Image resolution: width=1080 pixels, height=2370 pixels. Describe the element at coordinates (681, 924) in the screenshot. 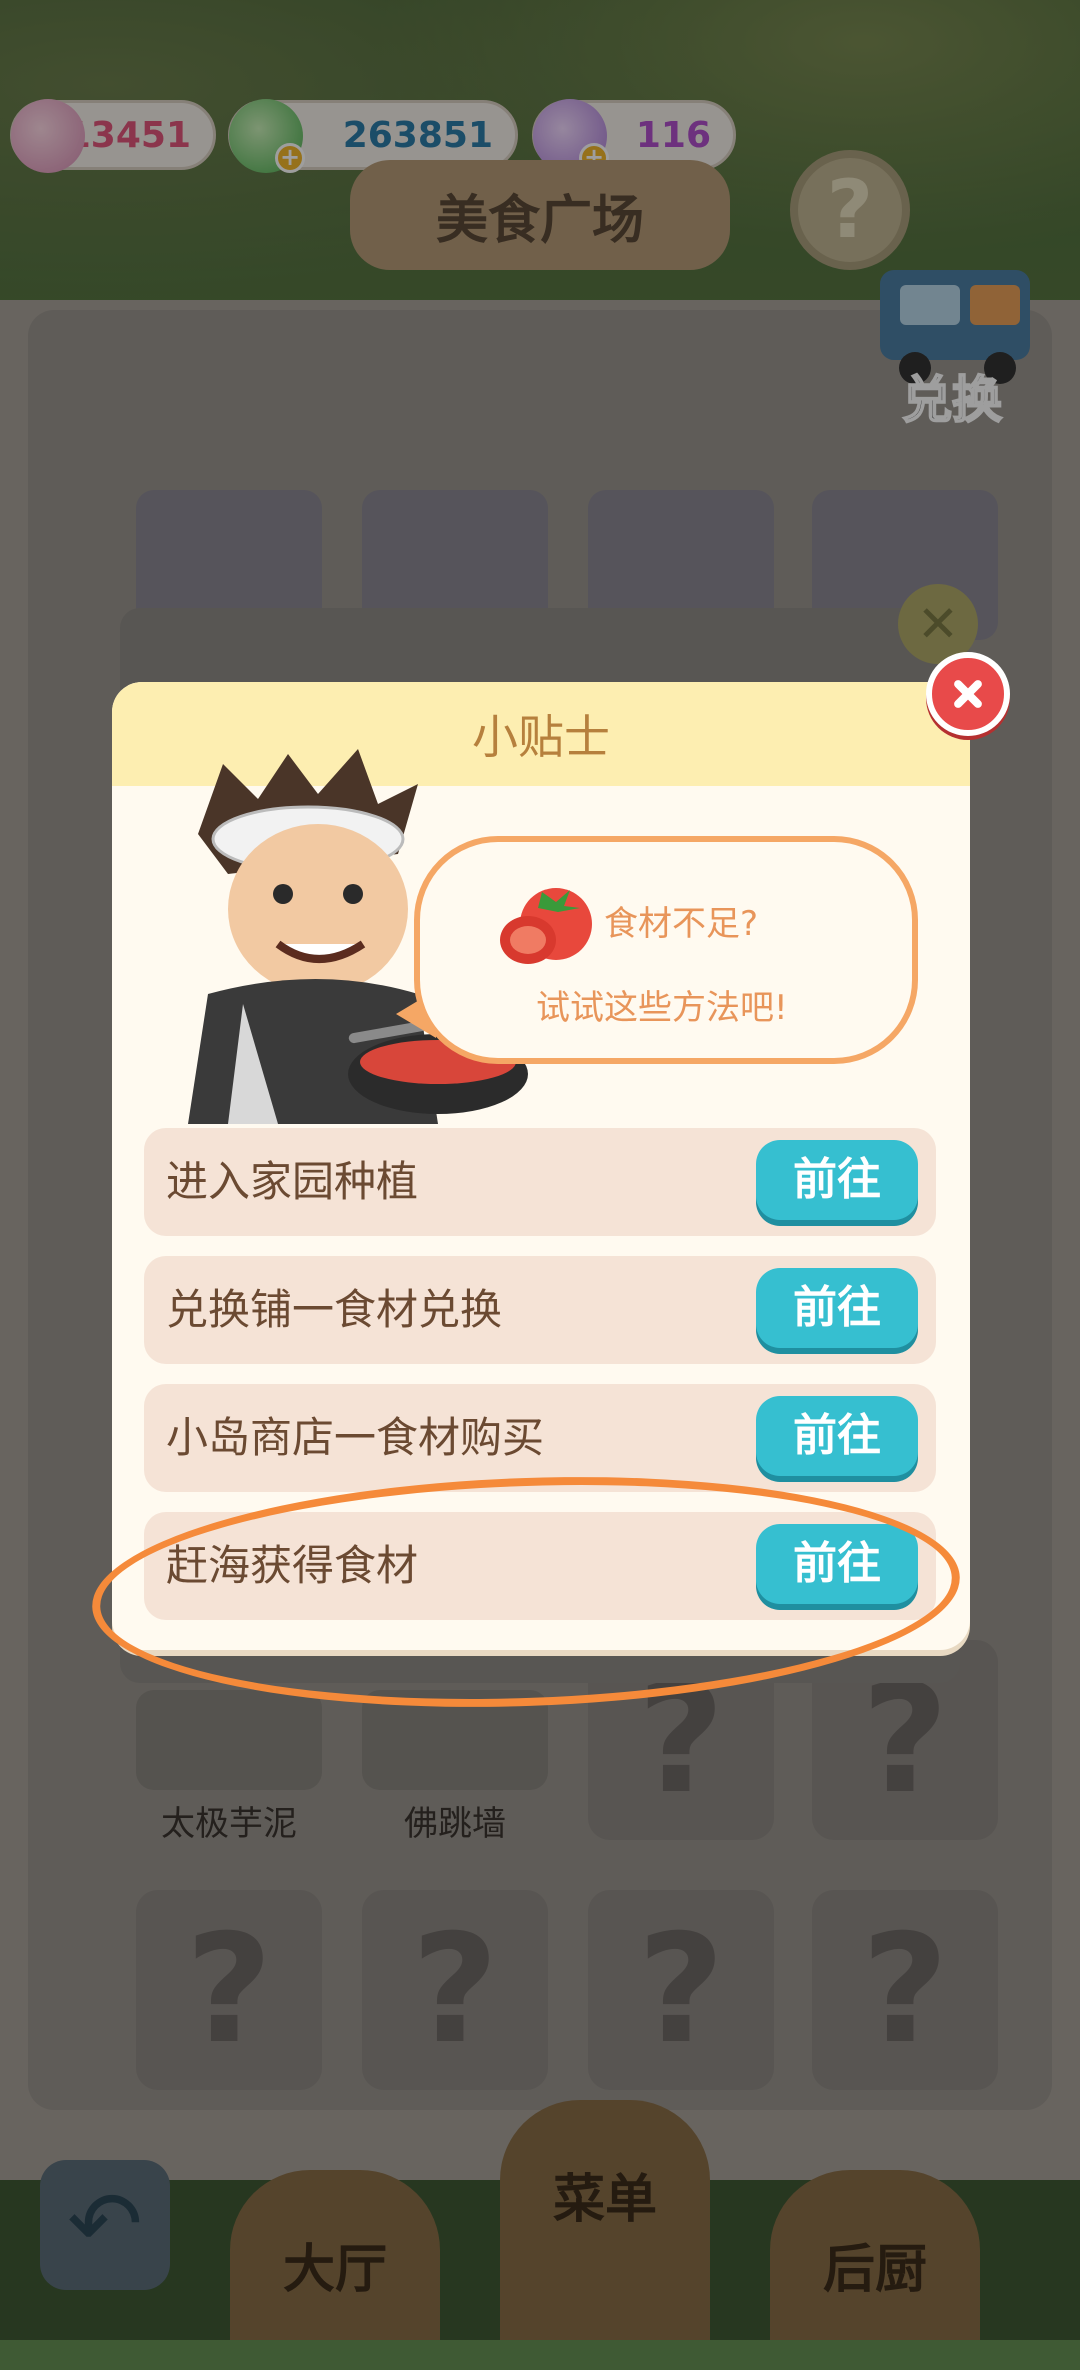

I see `bubble-text-line1: 食材不足?` at that location.